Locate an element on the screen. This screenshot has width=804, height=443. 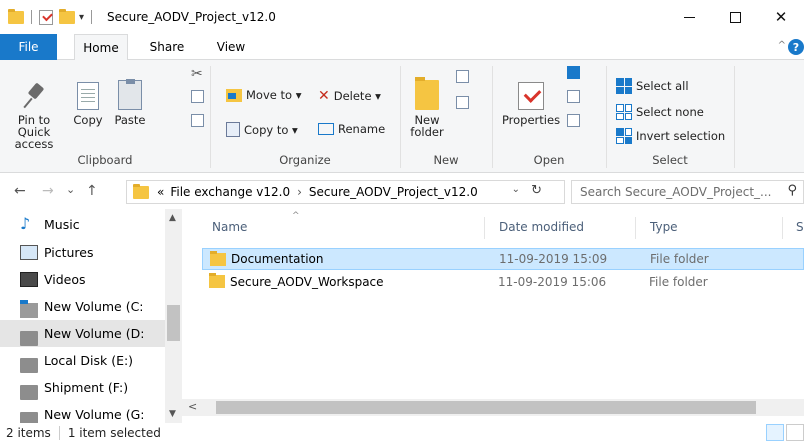
history-icon is located at coordinates (573, 120).